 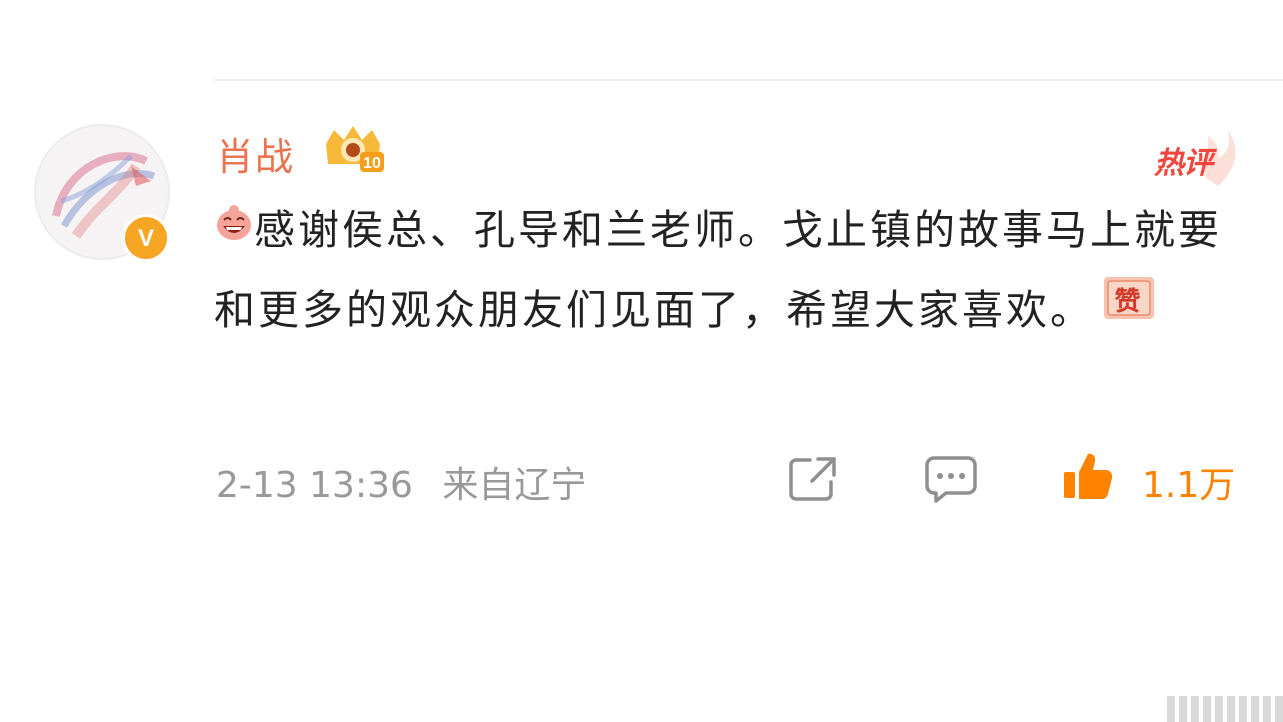 What do you see at coordinates (314, 485) in the screenshot?
I see `timestamp: 2-13 13:36` at bounding box center [314, 485].